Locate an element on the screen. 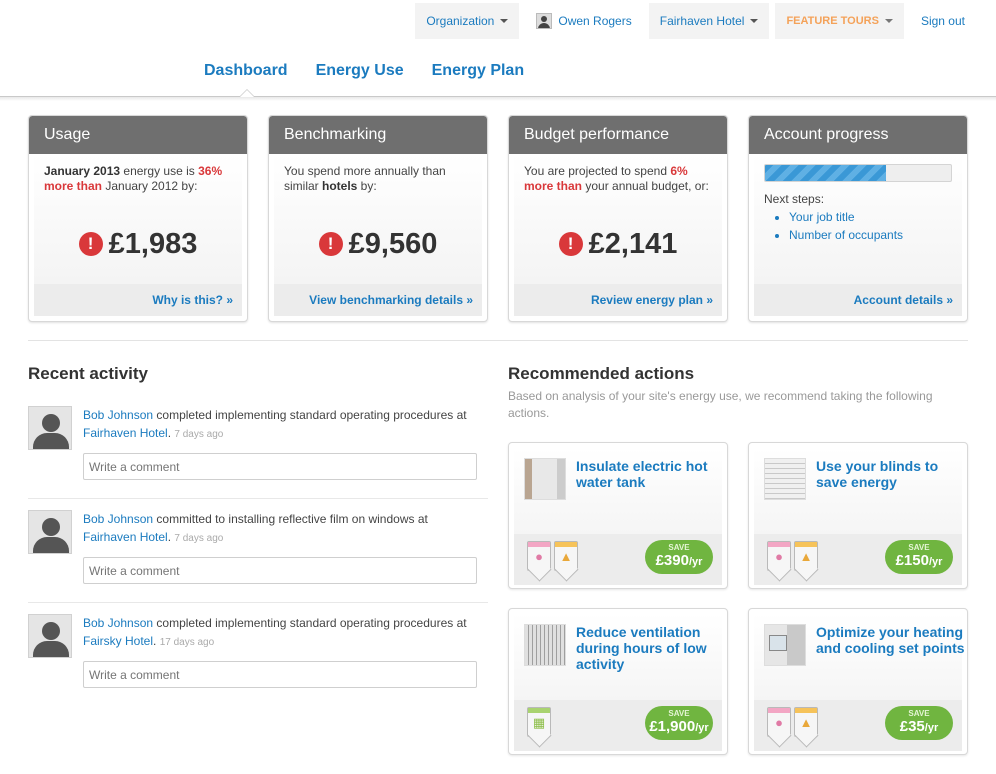 This screenshot has height=774, width=996. main-nav: Dashboard Energy Use Energy Plan is located at coordinates (364, 71).